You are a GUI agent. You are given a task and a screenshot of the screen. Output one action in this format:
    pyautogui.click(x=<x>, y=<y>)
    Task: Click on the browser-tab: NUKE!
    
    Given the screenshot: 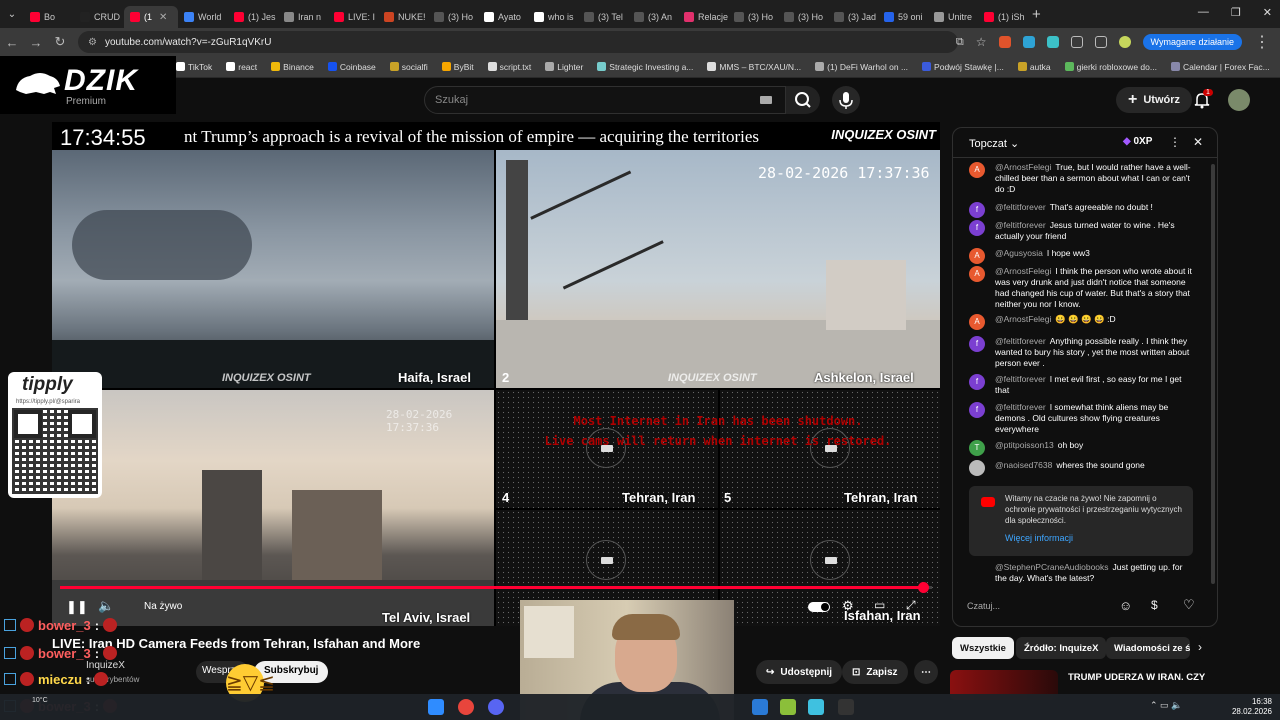 What is the action you would take?
    pyautogui.click(x=403, y=17)
    